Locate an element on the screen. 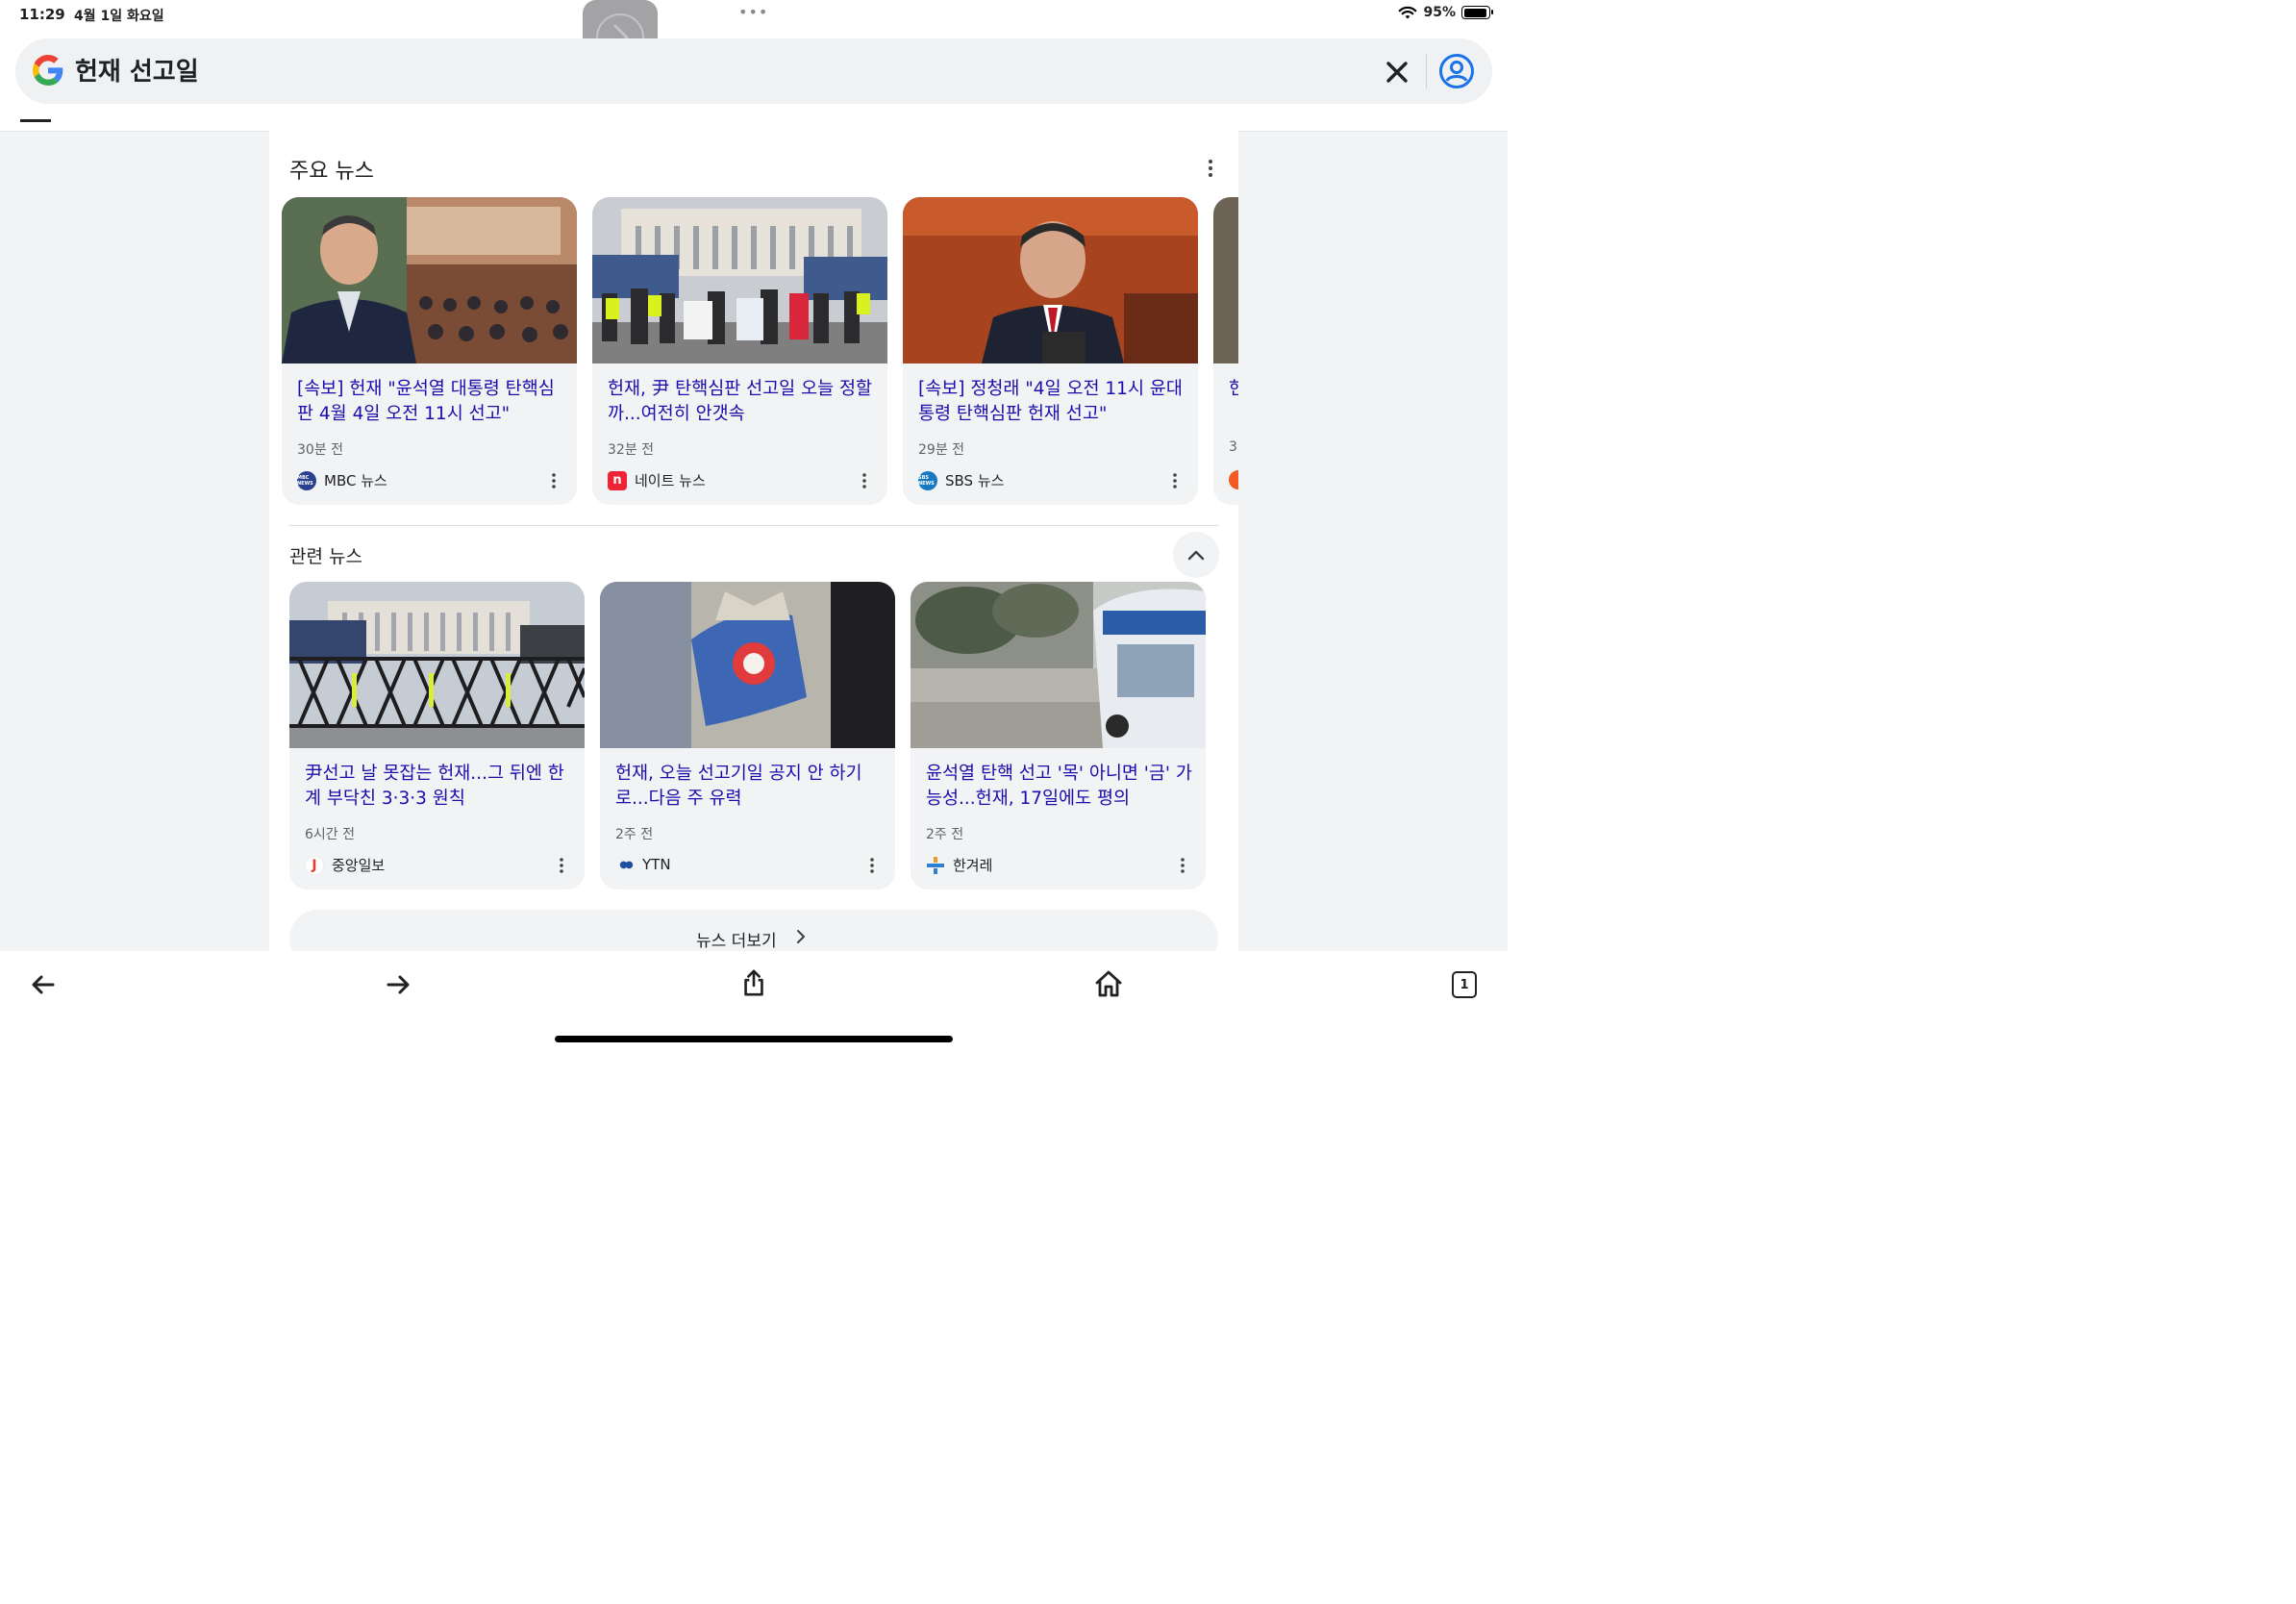 The height and width of the screenshot is (1604, 2296). status-right: 95% is located at coordinates (1445, 12).